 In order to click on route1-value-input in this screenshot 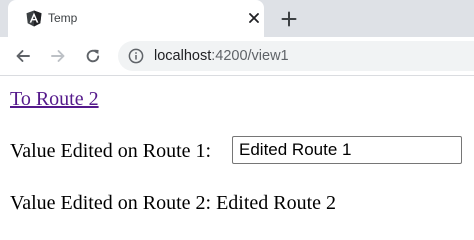, I will do `click(347, 150)`.